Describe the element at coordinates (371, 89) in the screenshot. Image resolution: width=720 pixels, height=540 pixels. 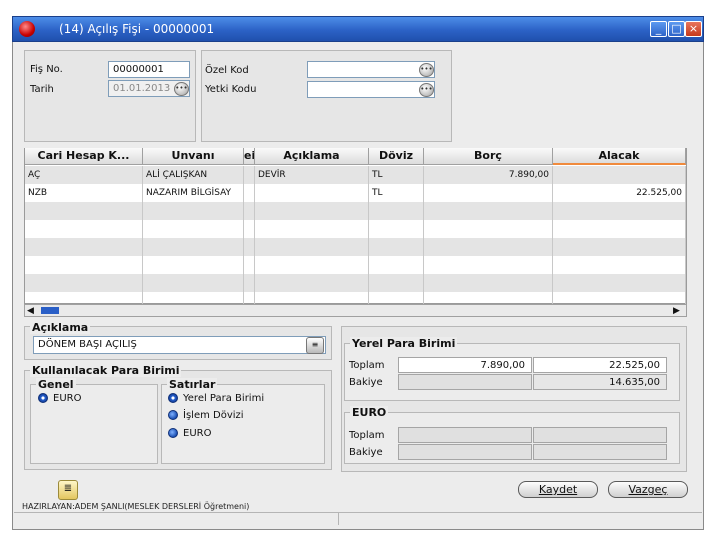
I see `yetki-kodu-input` at that location.